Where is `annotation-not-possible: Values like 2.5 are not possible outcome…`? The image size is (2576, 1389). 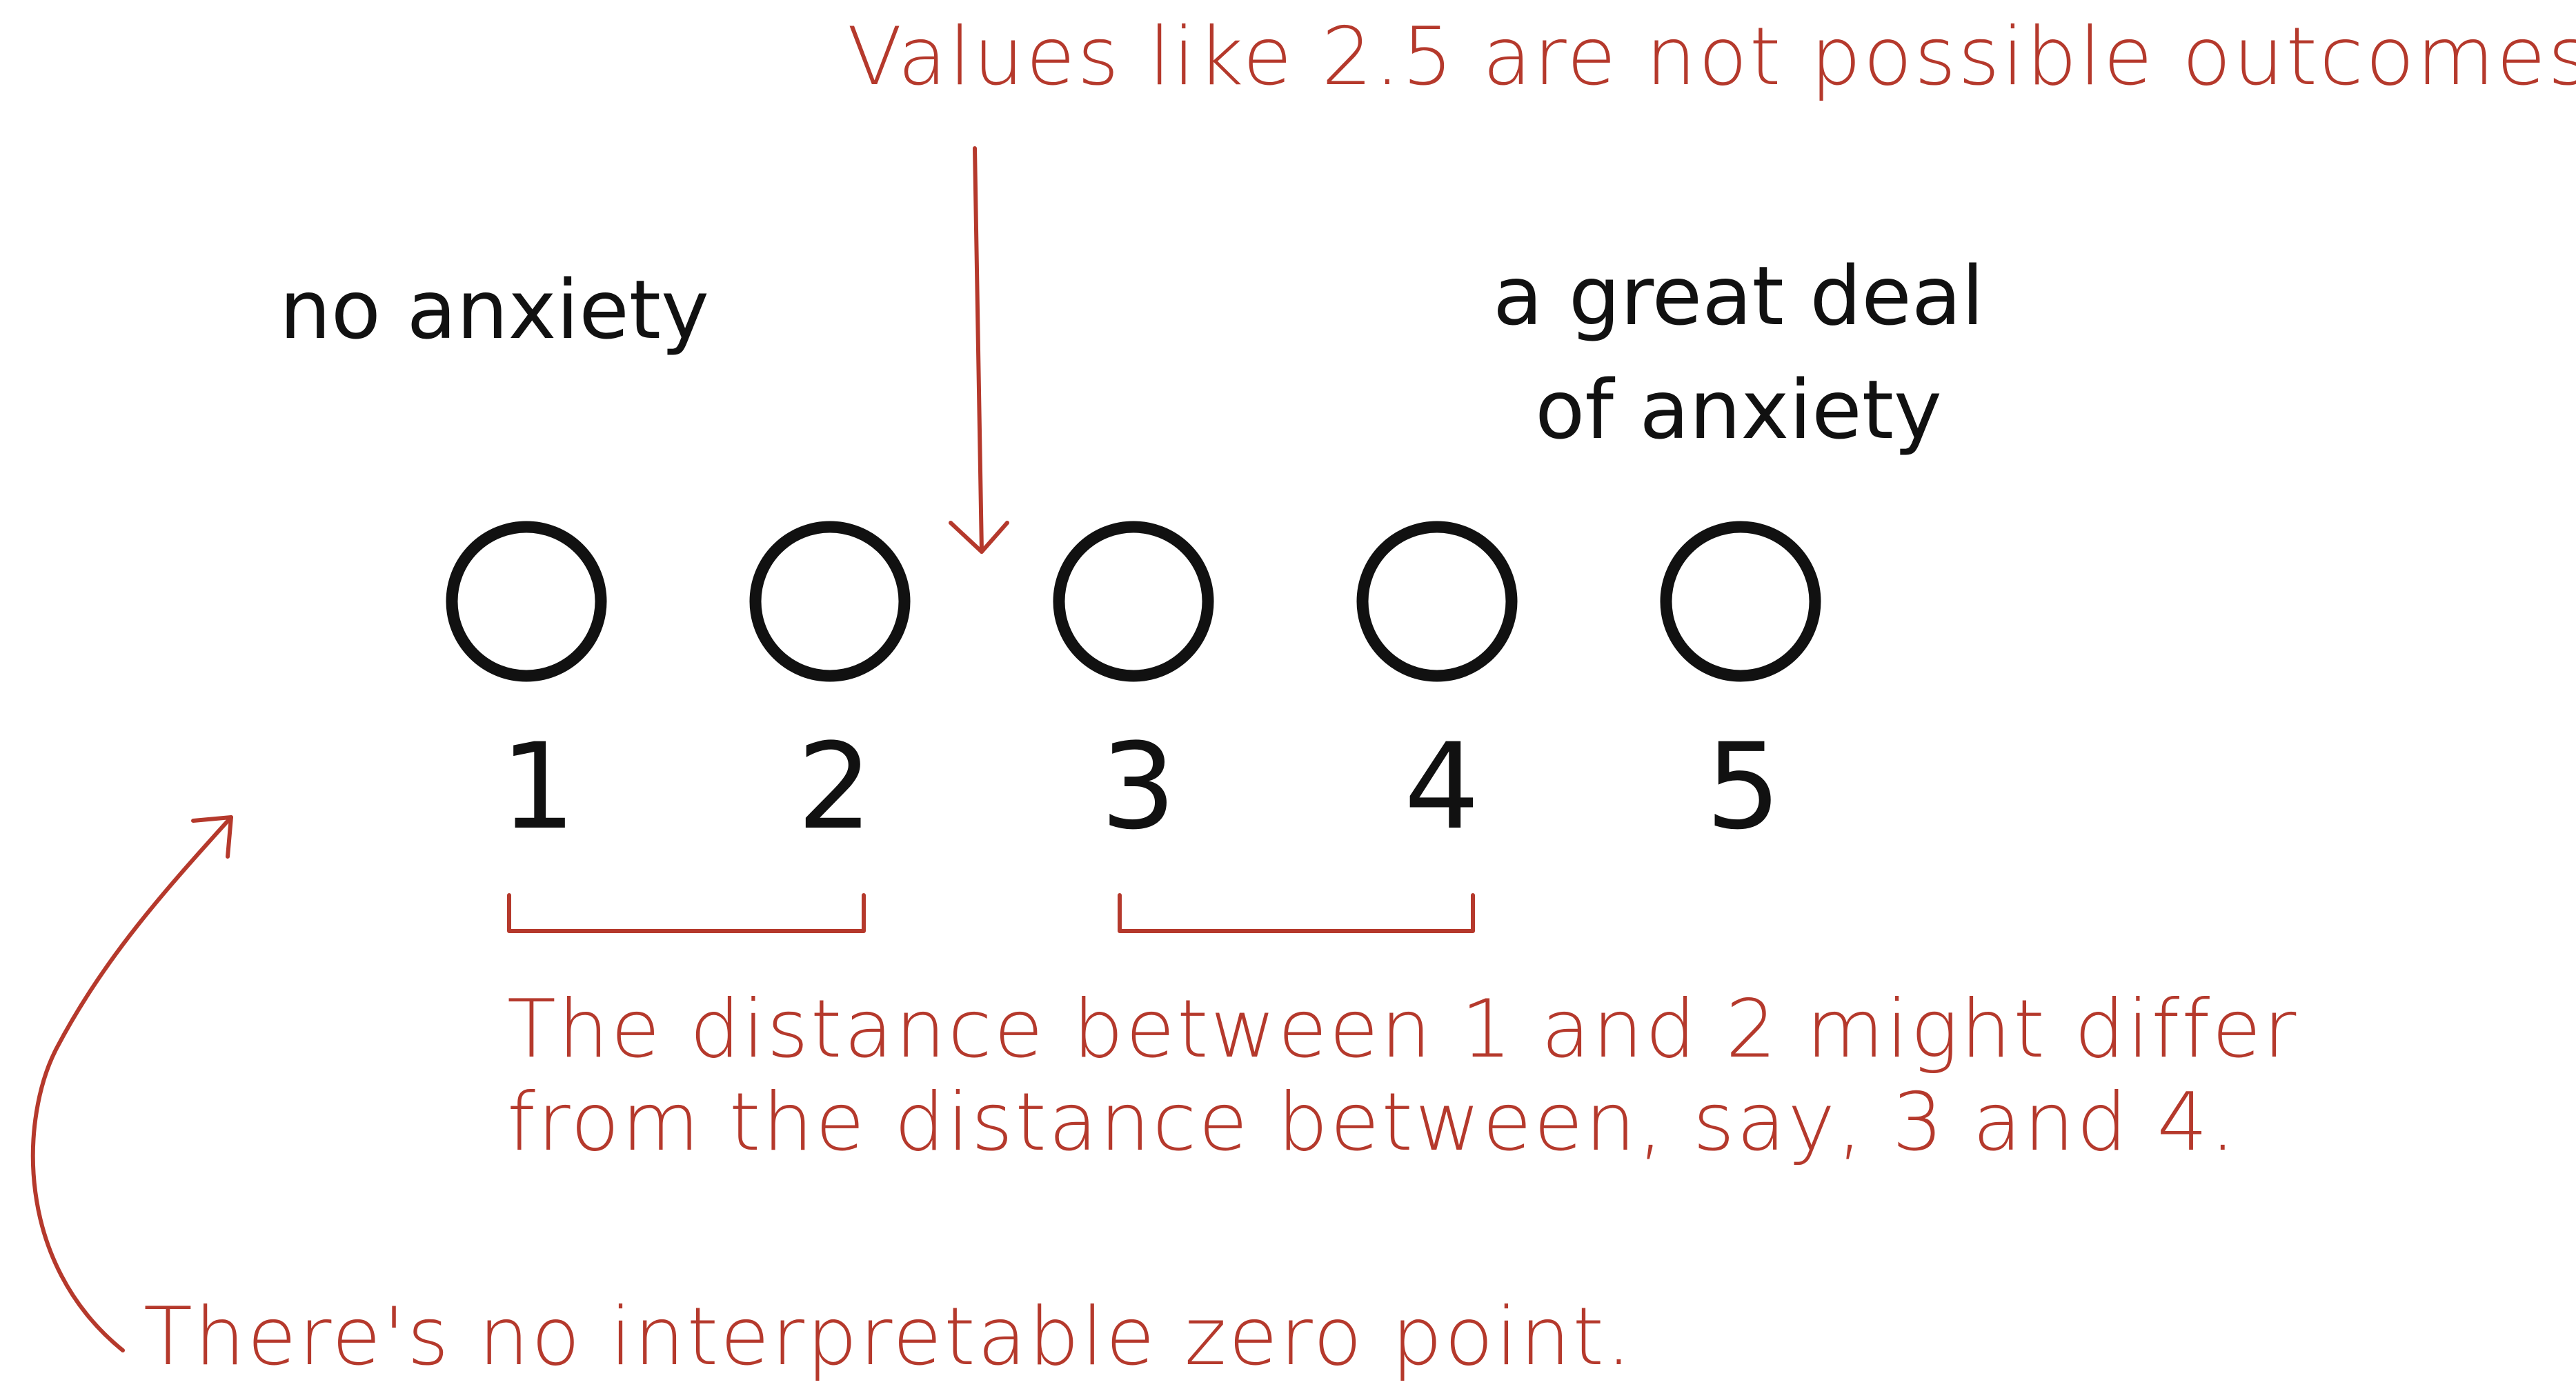 annotation-not-possible: Values like 2.5 are not possible outcome… is located at coordinates (1711, 56).